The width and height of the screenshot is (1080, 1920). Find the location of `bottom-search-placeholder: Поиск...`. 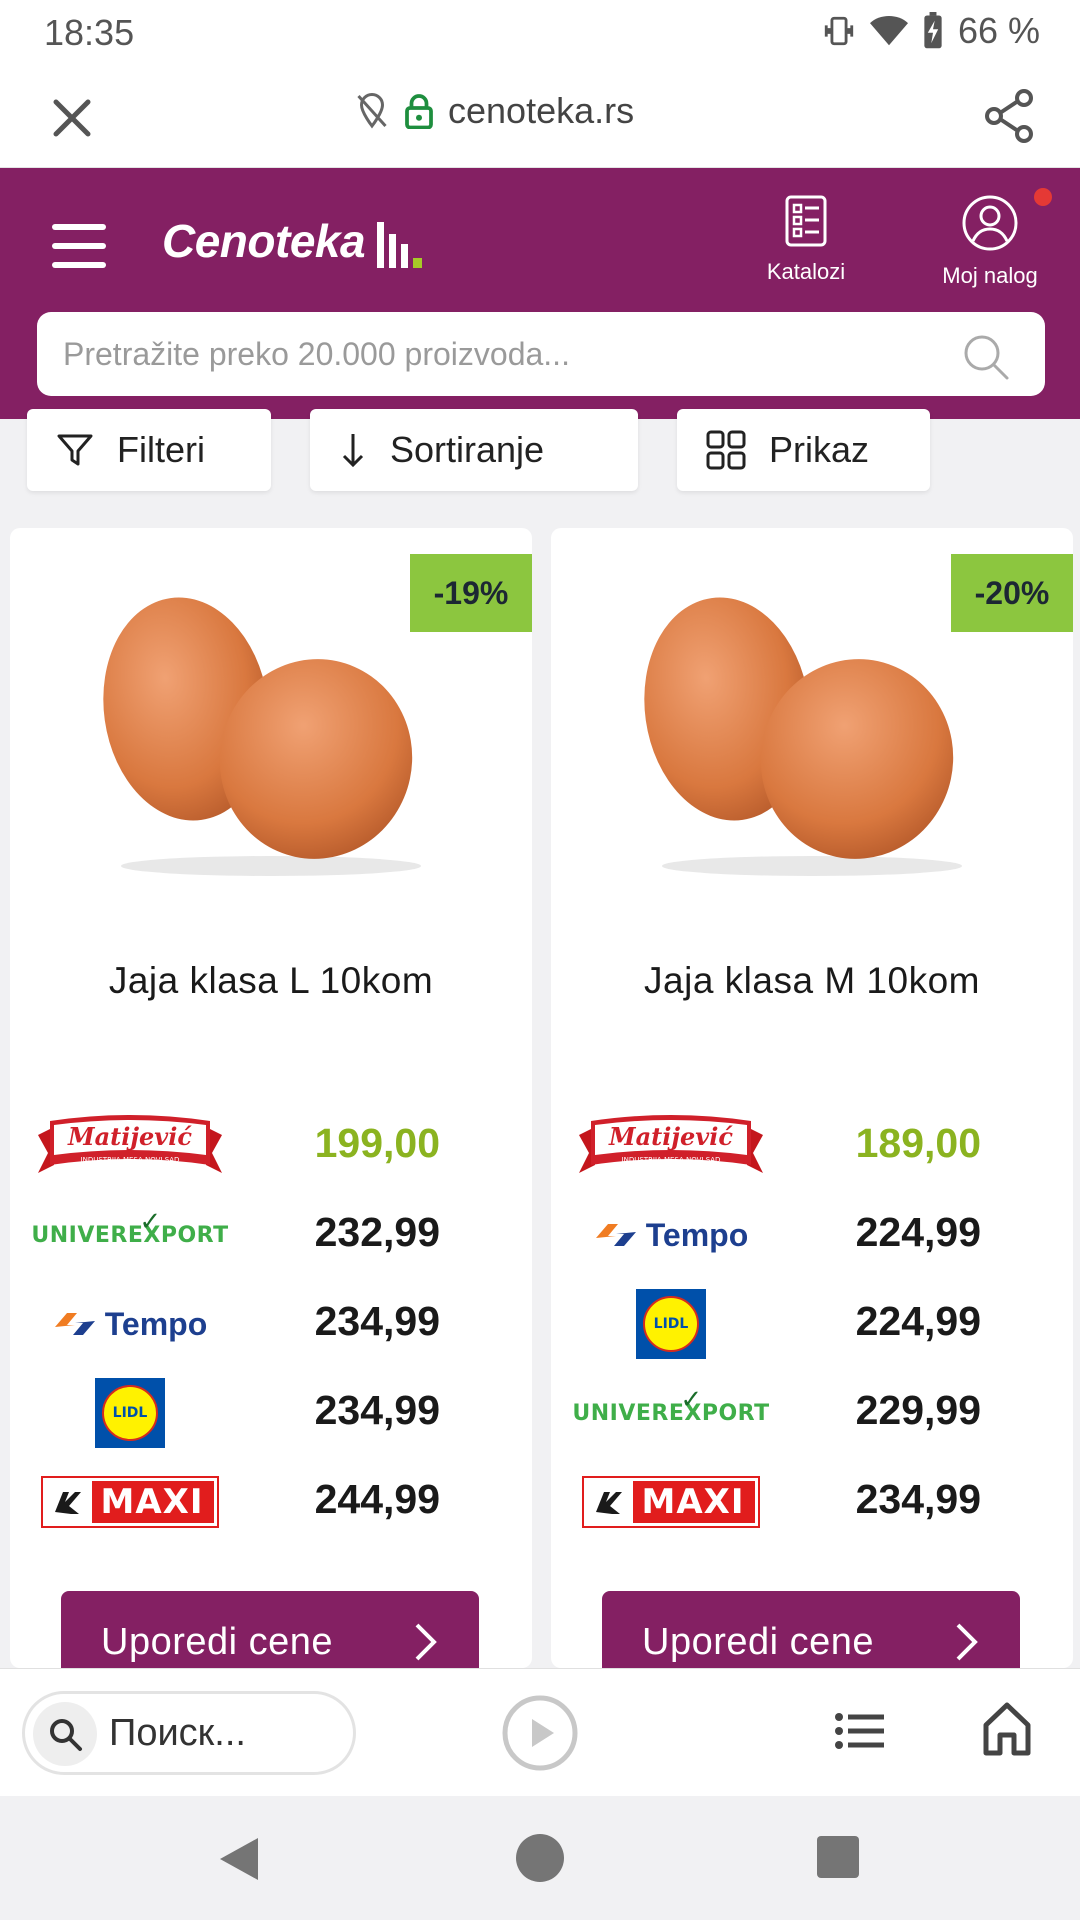

bottom-search-placeholder: Поиск... is located at coordinates (177, 1733).